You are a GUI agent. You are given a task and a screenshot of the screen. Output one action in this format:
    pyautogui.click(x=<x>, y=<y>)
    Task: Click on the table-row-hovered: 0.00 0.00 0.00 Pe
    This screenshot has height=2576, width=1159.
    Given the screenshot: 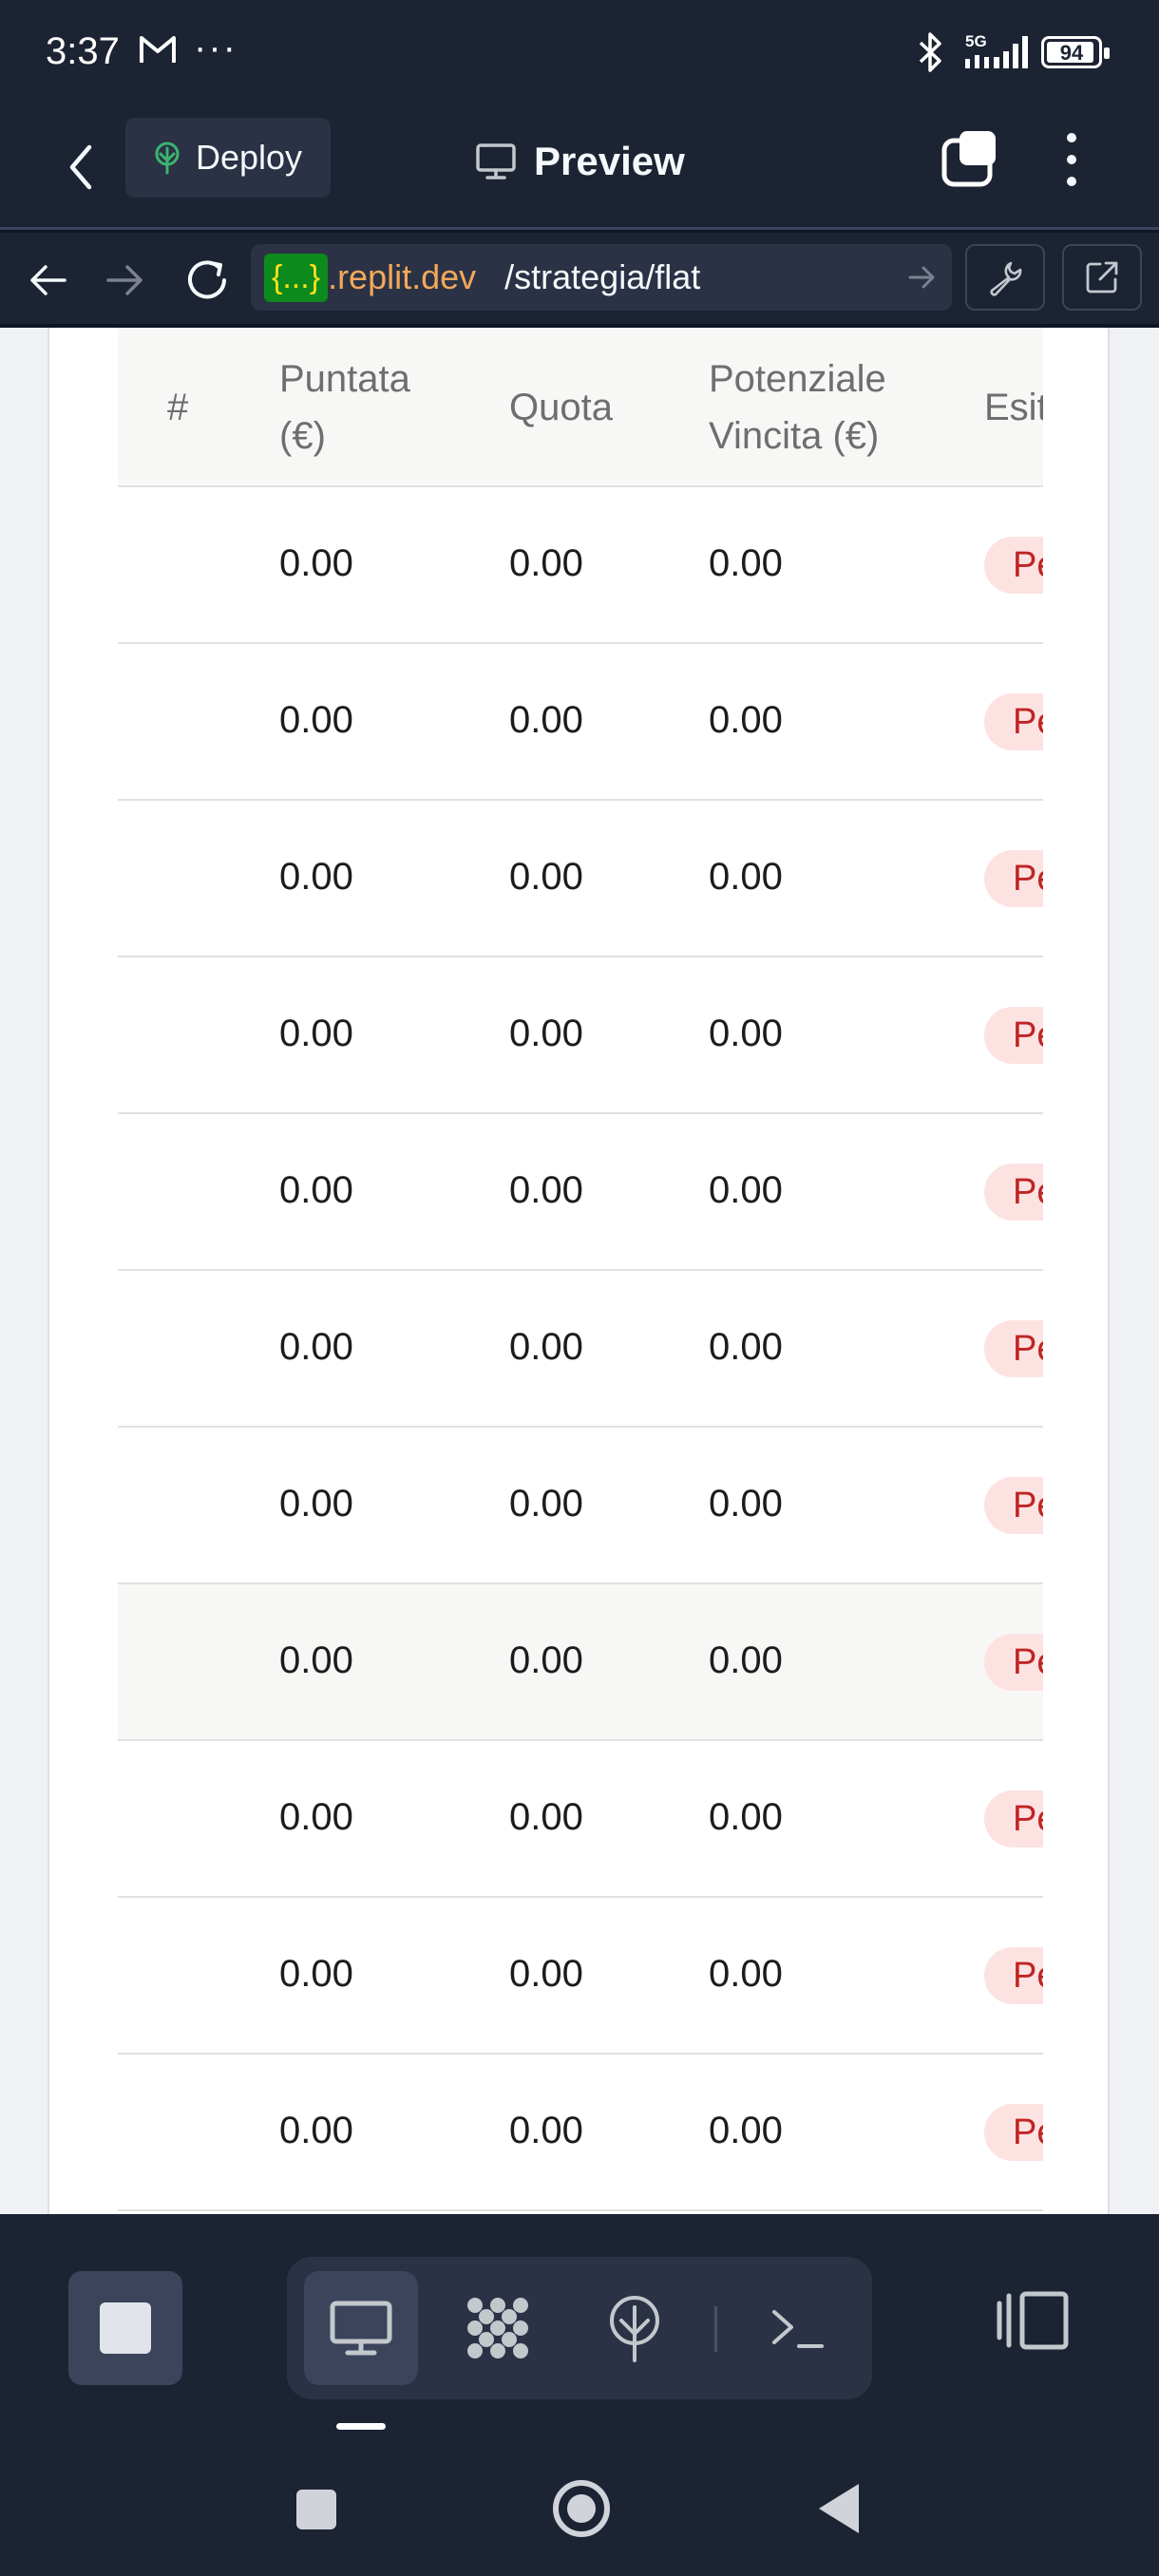 What is the action you would take?
    pyautogui.click(x=580, y=1662)
    